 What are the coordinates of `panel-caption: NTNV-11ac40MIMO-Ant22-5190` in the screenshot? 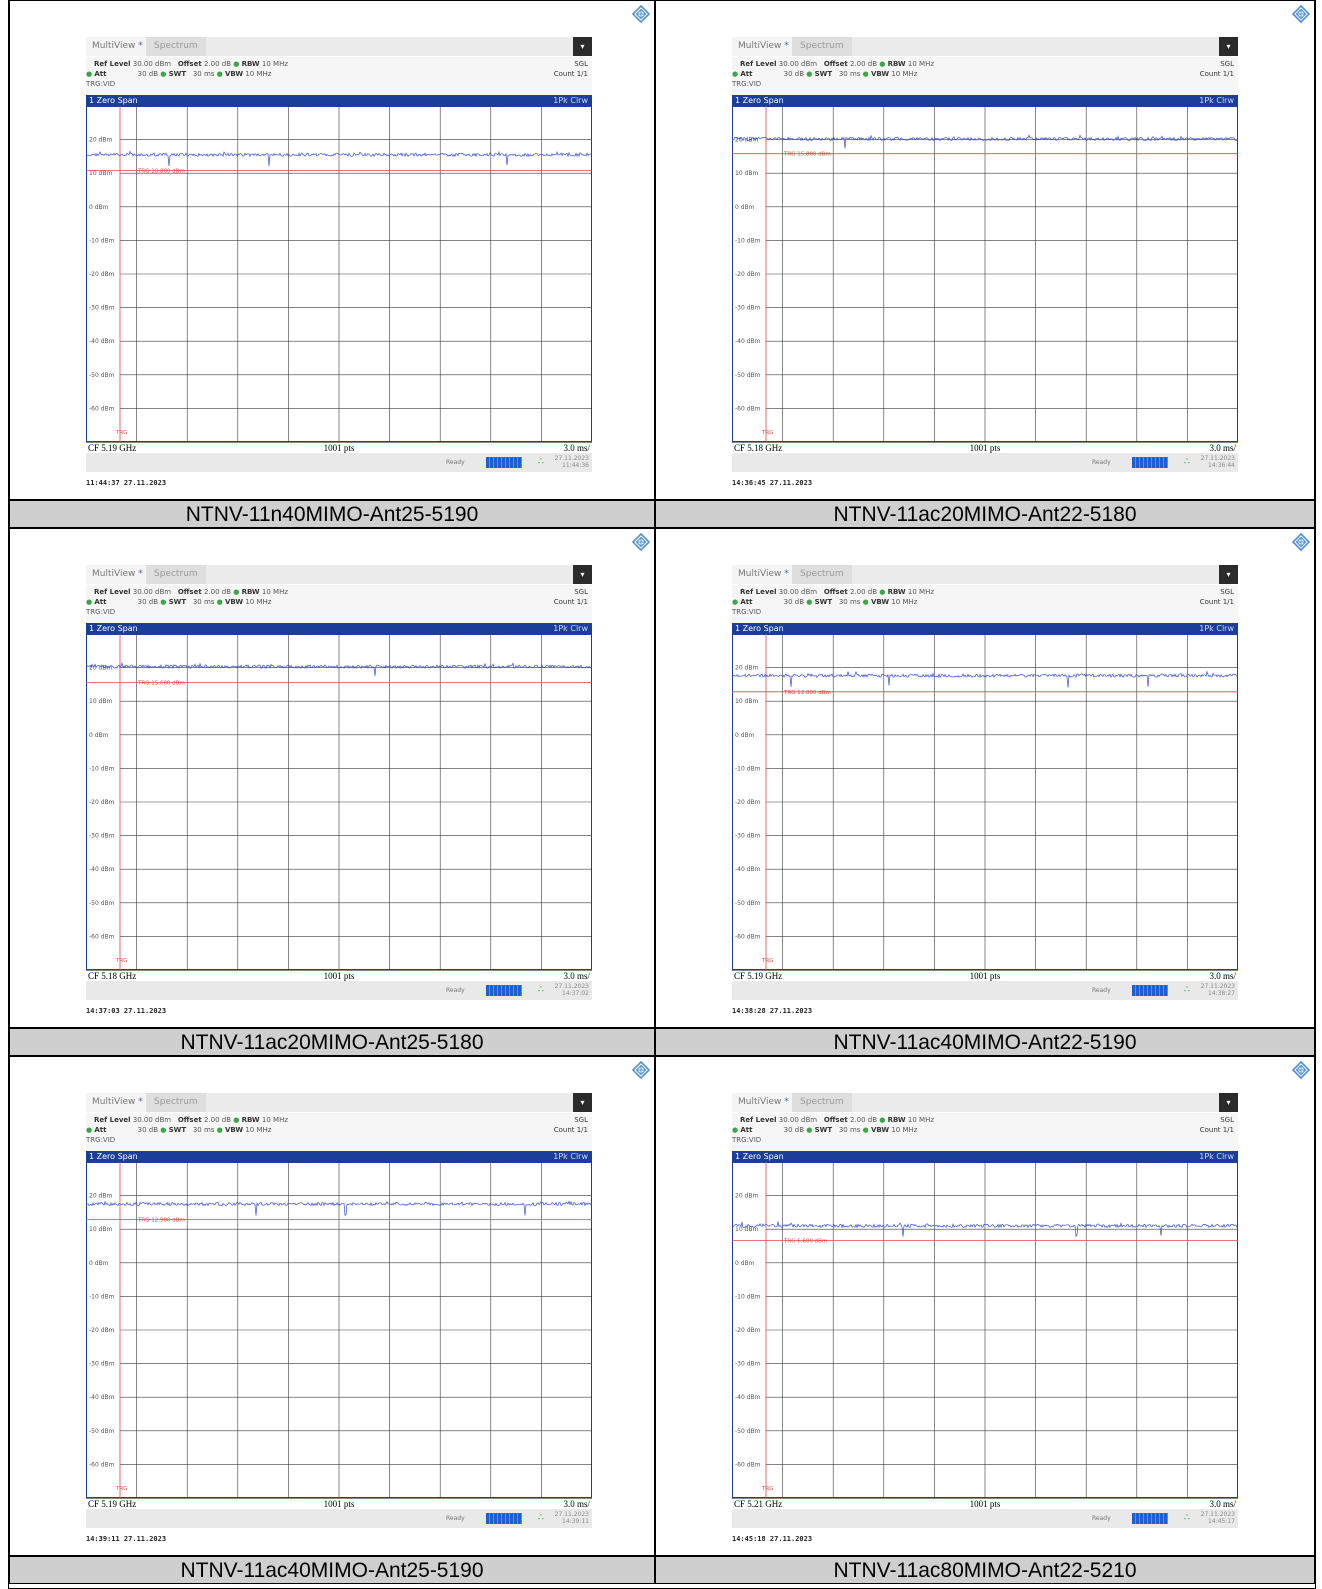 It's located at (985, 1042).